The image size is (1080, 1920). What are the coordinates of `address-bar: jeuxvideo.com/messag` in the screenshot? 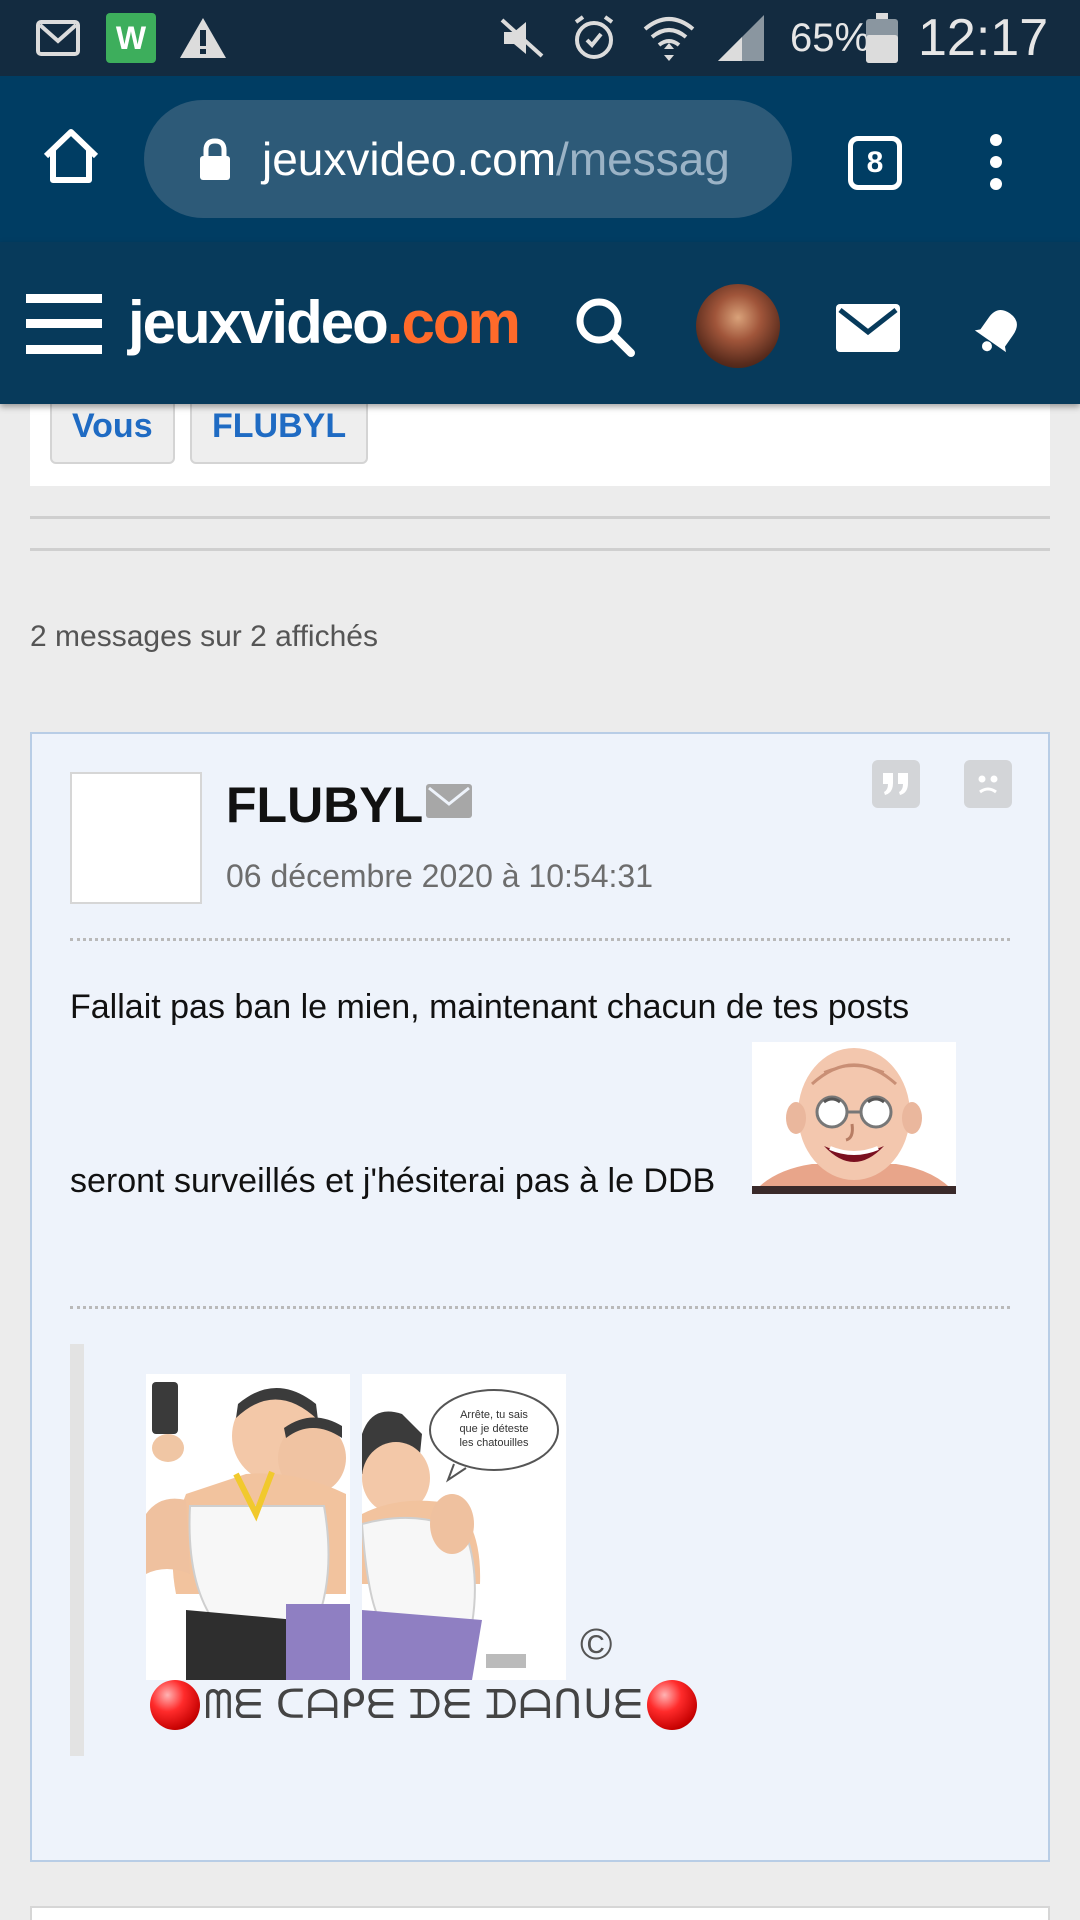 It's located at (468, 159).